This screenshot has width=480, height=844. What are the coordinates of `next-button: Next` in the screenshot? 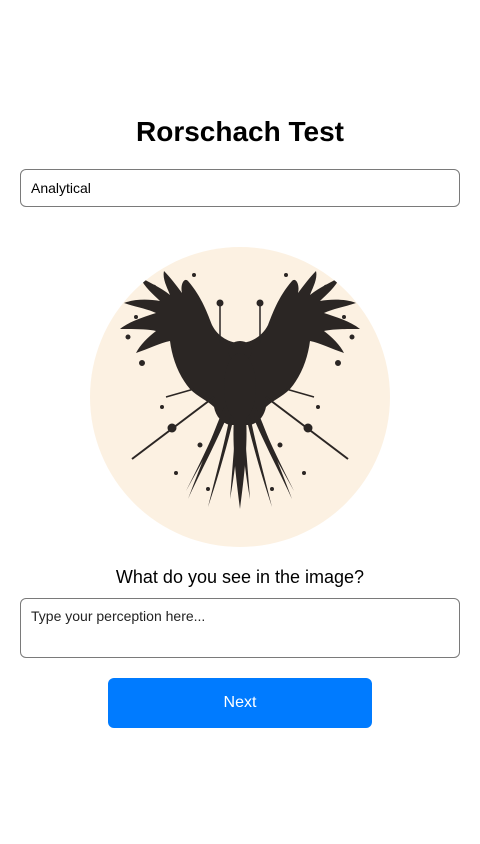 It's located at (240, 703).